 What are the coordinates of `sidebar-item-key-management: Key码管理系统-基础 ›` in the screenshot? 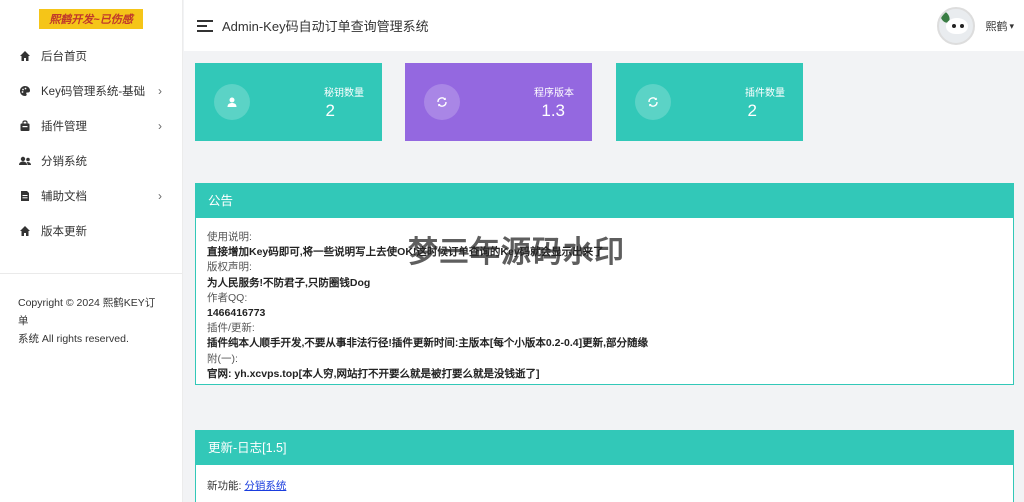 It's located at (91, 90).